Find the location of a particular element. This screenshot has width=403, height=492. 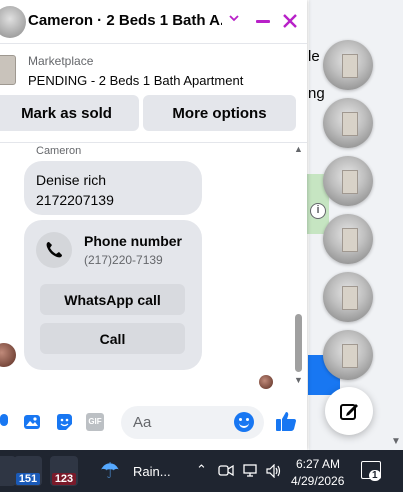

contact-avatar is located at coordinates (13, 22).